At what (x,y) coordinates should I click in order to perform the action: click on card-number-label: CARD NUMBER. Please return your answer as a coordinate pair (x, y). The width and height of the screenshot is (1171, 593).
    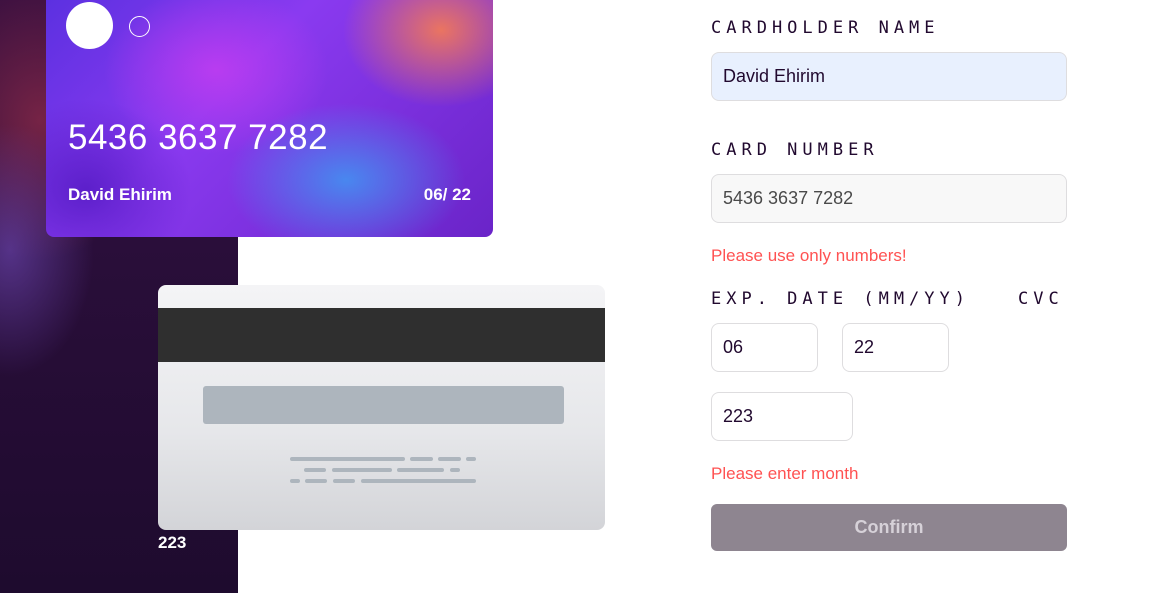
    Looking at the image, I should click on (795, 150).